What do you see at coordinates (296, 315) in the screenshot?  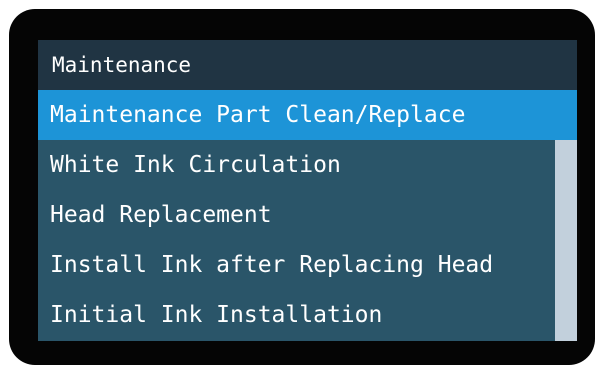 I see `menu-item-initial-ink-installation: Initial Ink Installation` at bounding box center [296, 315].